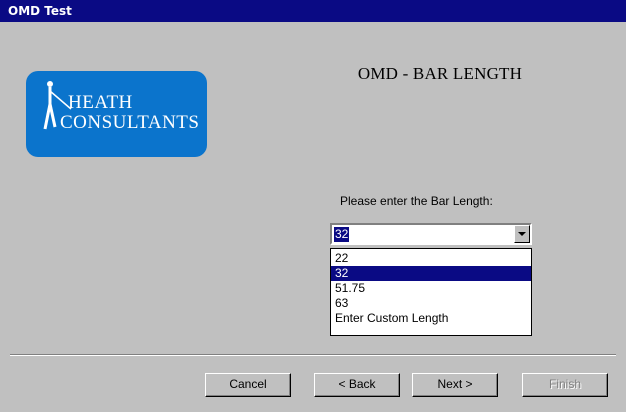 This screenshot has width=626, height=412. I want to click on heath-consultants-logo: Heath Consultants, so click(116, 114).